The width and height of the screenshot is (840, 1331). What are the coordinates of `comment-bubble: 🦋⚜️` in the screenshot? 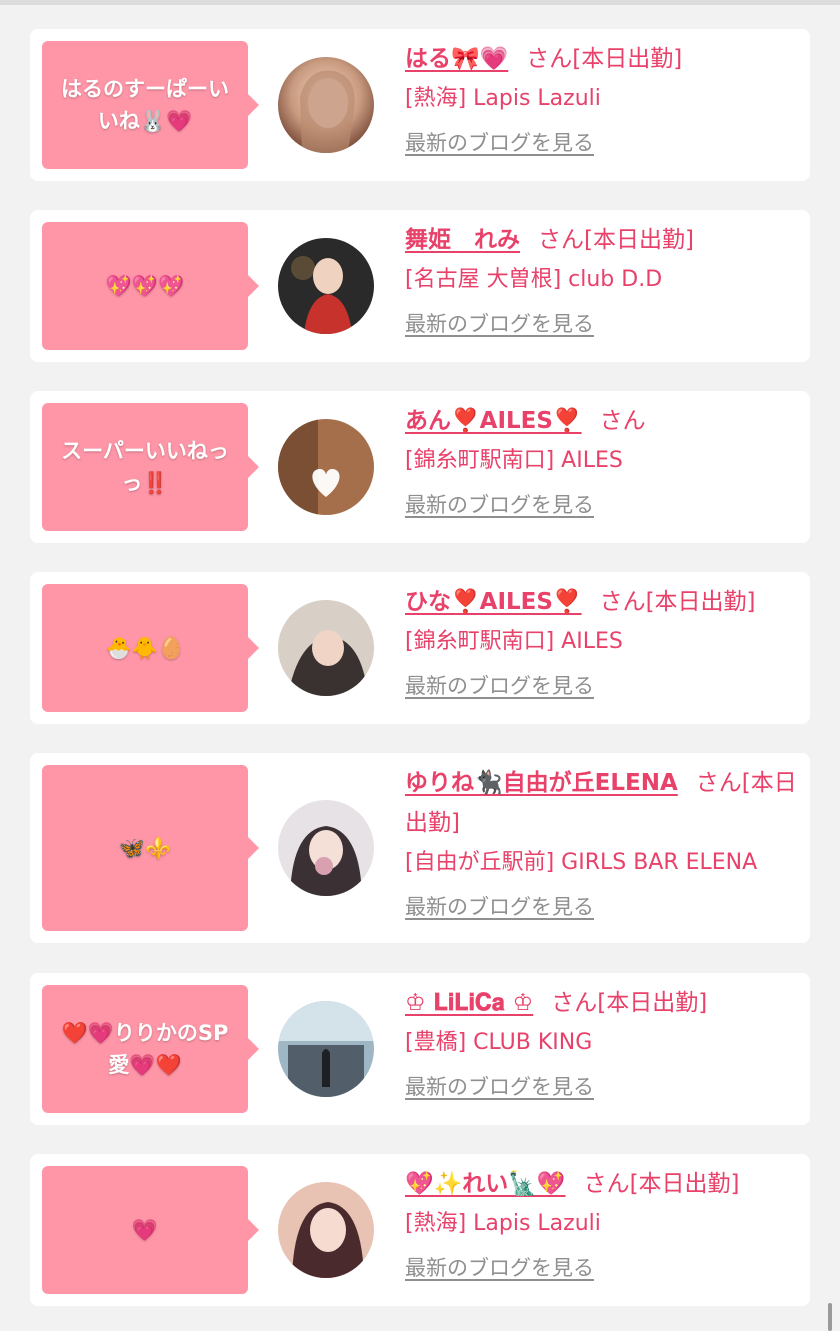 It's located at (150, 848).